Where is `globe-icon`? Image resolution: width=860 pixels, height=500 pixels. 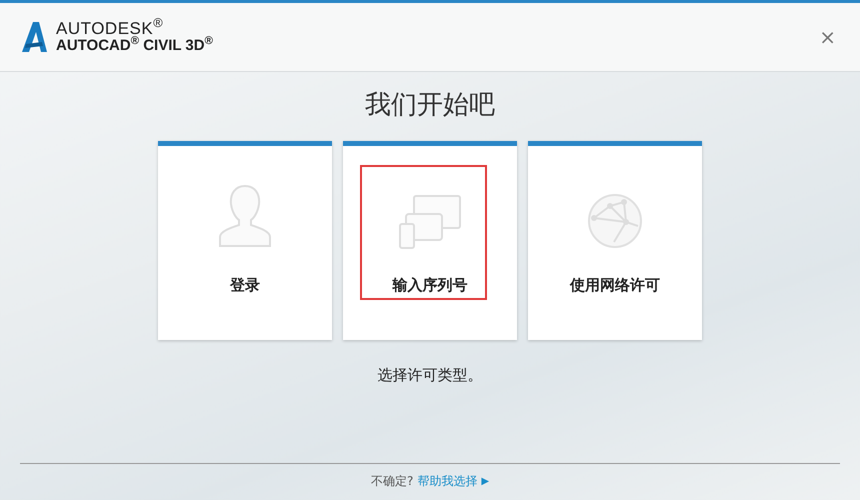 globe-icon is located at coordinates (615, 221).